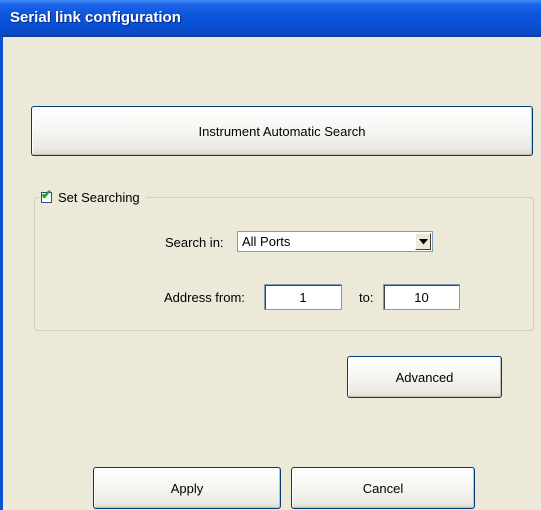 This screenshot has height=510, width=541. I want to click on apply-button-label: Apply, so click(187, 488).